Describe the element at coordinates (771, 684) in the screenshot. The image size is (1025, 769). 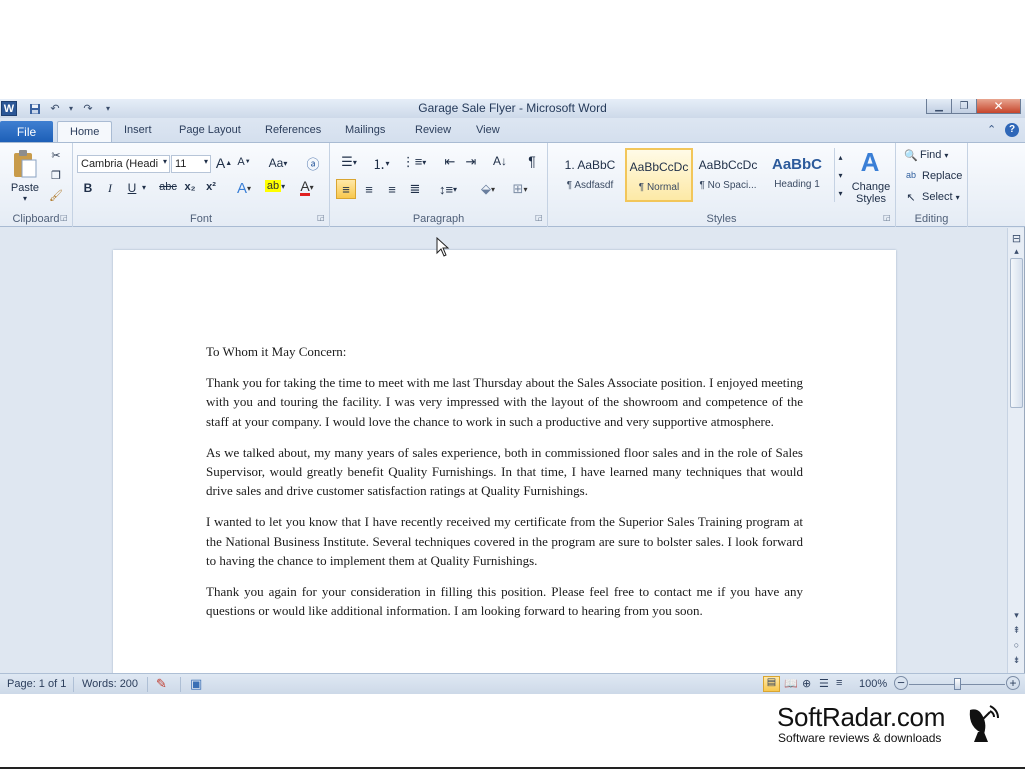
I see `print-layout-icon: ▤` at that location.